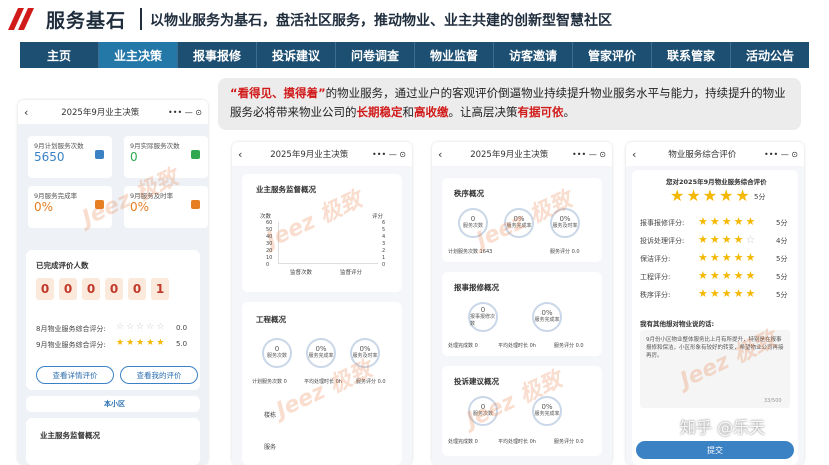 This screenshot has width=829, height=465. What do you see at coordinates (533, 55) in the screenshot?
I see `nav-visitor: 访客邀请` at bounding box center [533, 55].